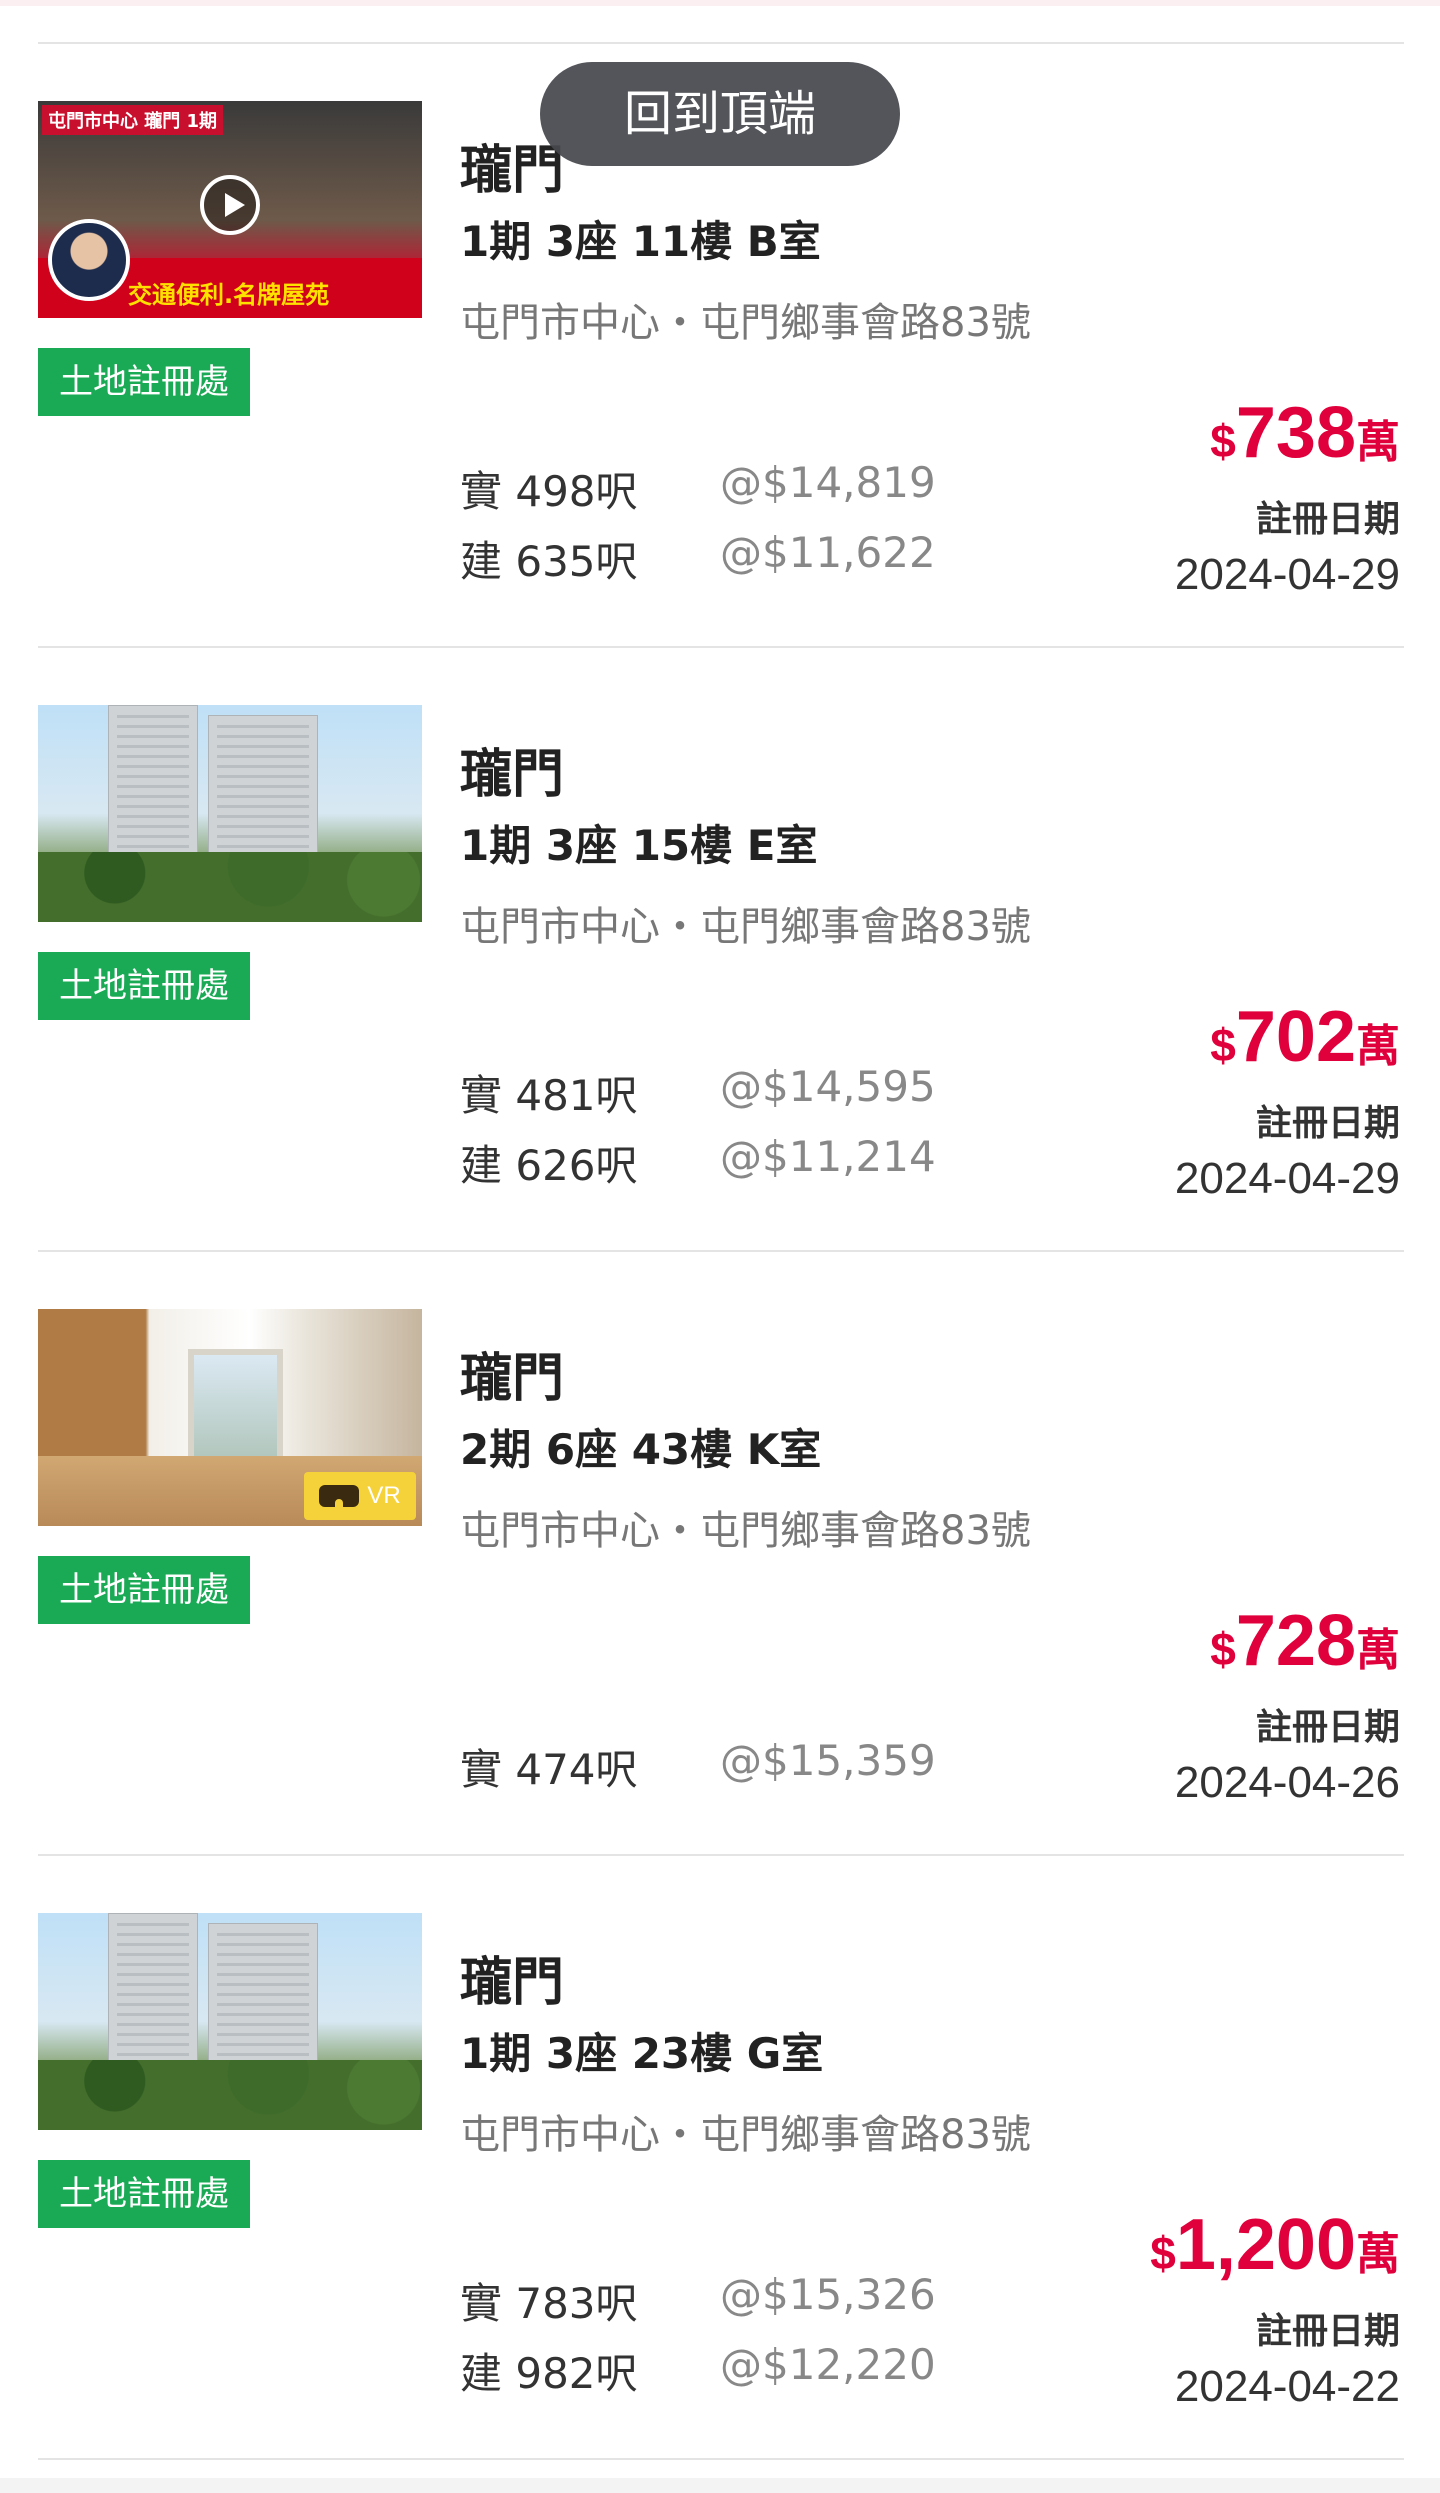  Describe the element at coordinates (1295, 1037) in the screenshot. I see `price-amount: 702` at that location.